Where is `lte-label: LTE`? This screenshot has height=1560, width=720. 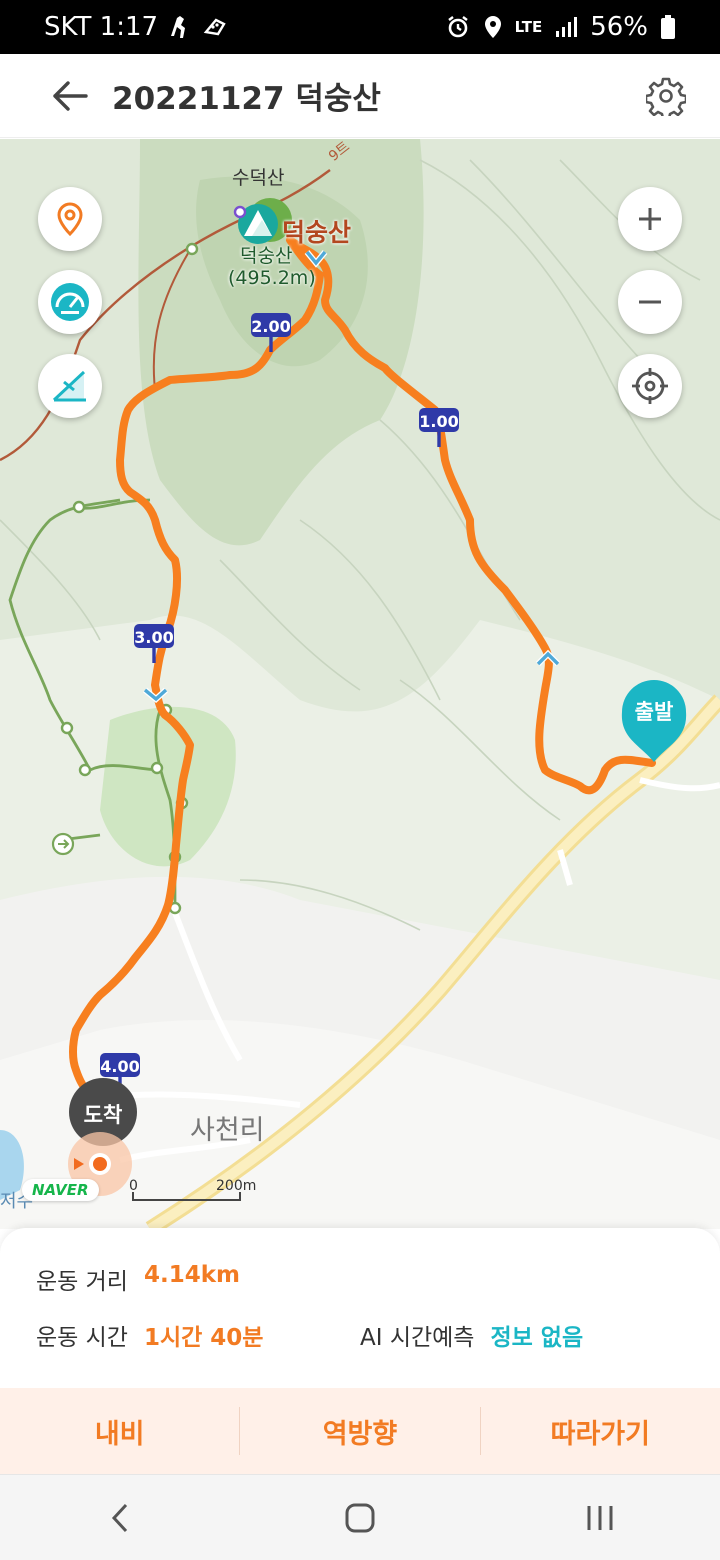
lte-label: LTE is located at coordinates (528, 27).